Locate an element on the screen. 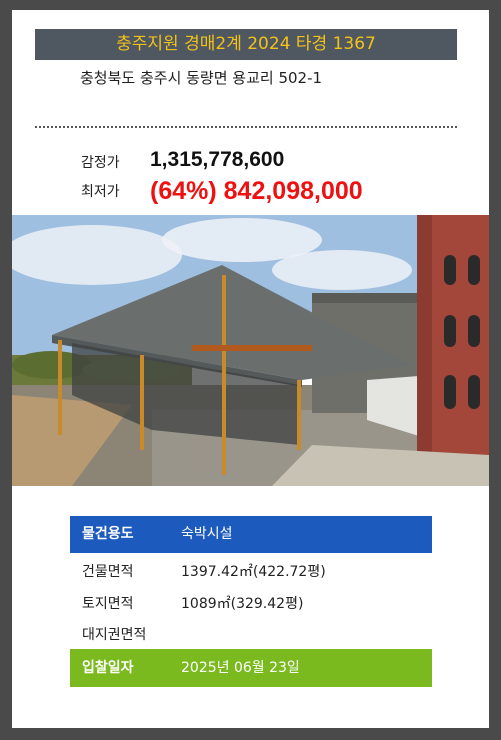 The width and height of the screenshot is (501, 740). minimum-price-label: 최저가 is located at coordinates (100, 192).